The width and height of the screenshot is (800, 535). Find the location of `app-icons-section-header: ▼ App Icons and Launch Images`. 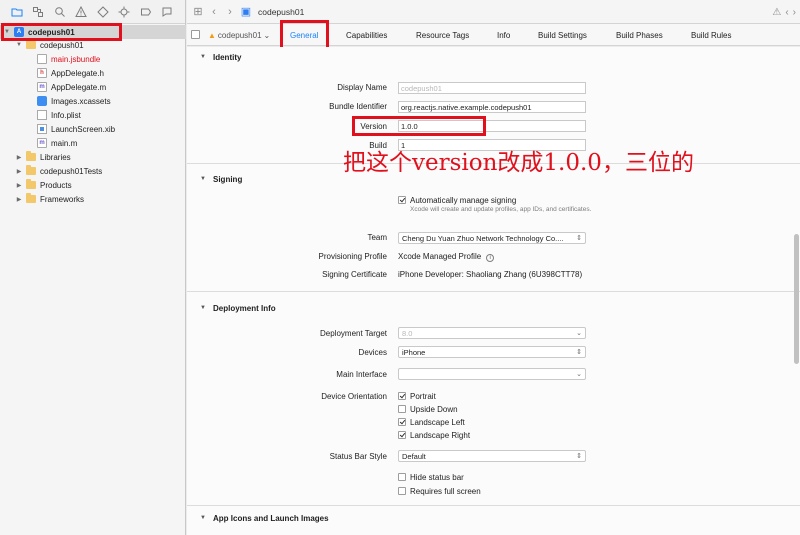

app-icons-section-header: ▼ App Icons and Launch Images is located at coordinates (493, 518).